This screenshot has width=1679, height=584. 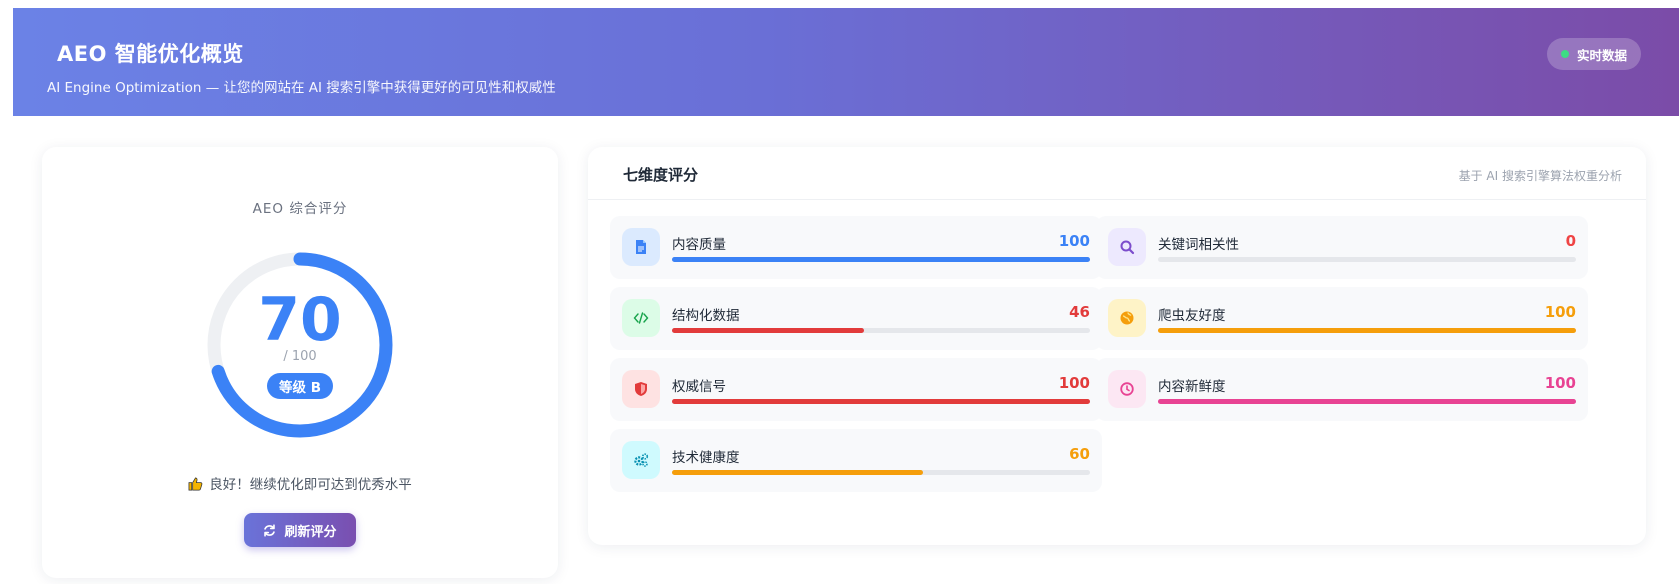 I want to click on thumbs-up-icon, so click(x=195, y=483).